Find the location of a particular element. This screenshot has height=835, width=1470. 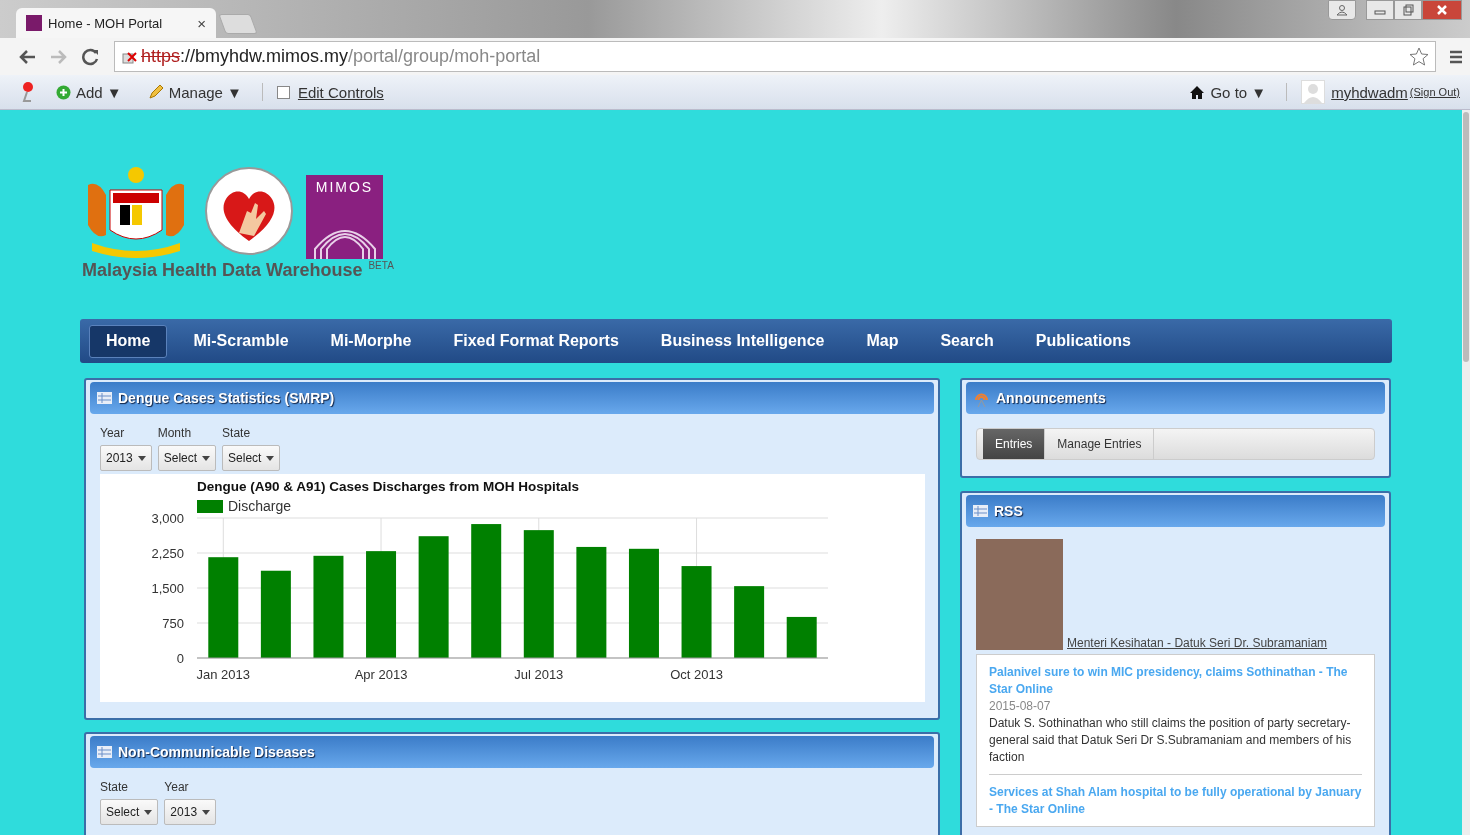

nav-tab: Publications is located at coordinates (1083, 341).